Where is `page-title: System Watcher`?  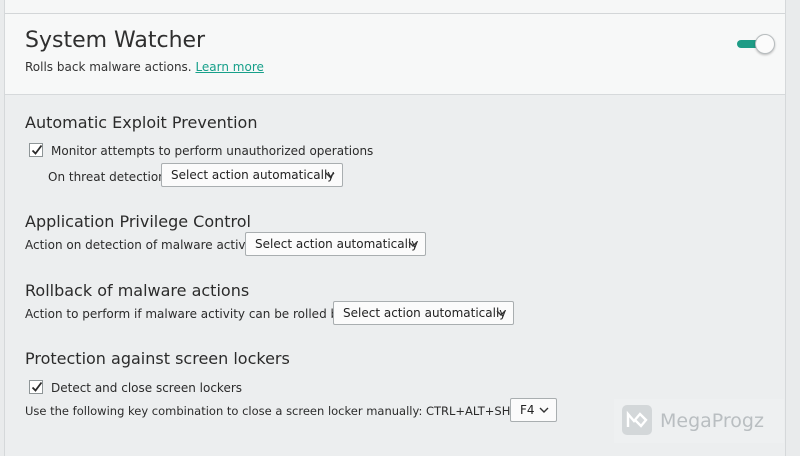
page-title: System Watcher is located at coordinates (115, 40).